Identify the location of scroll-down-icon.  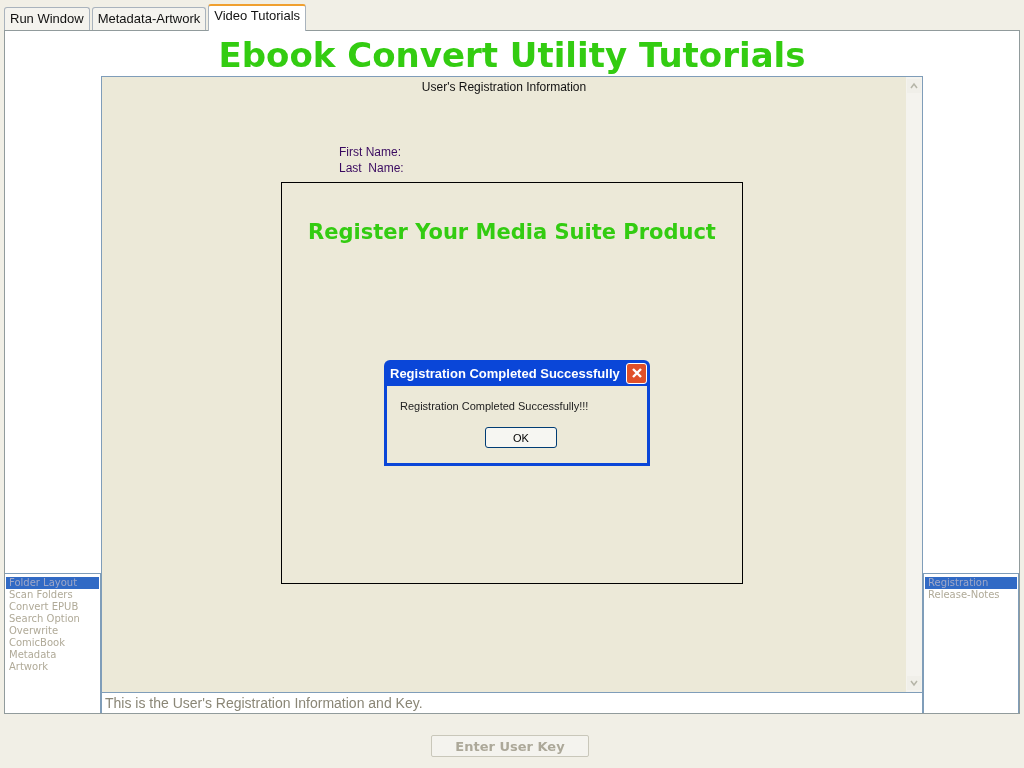
(914, 683).